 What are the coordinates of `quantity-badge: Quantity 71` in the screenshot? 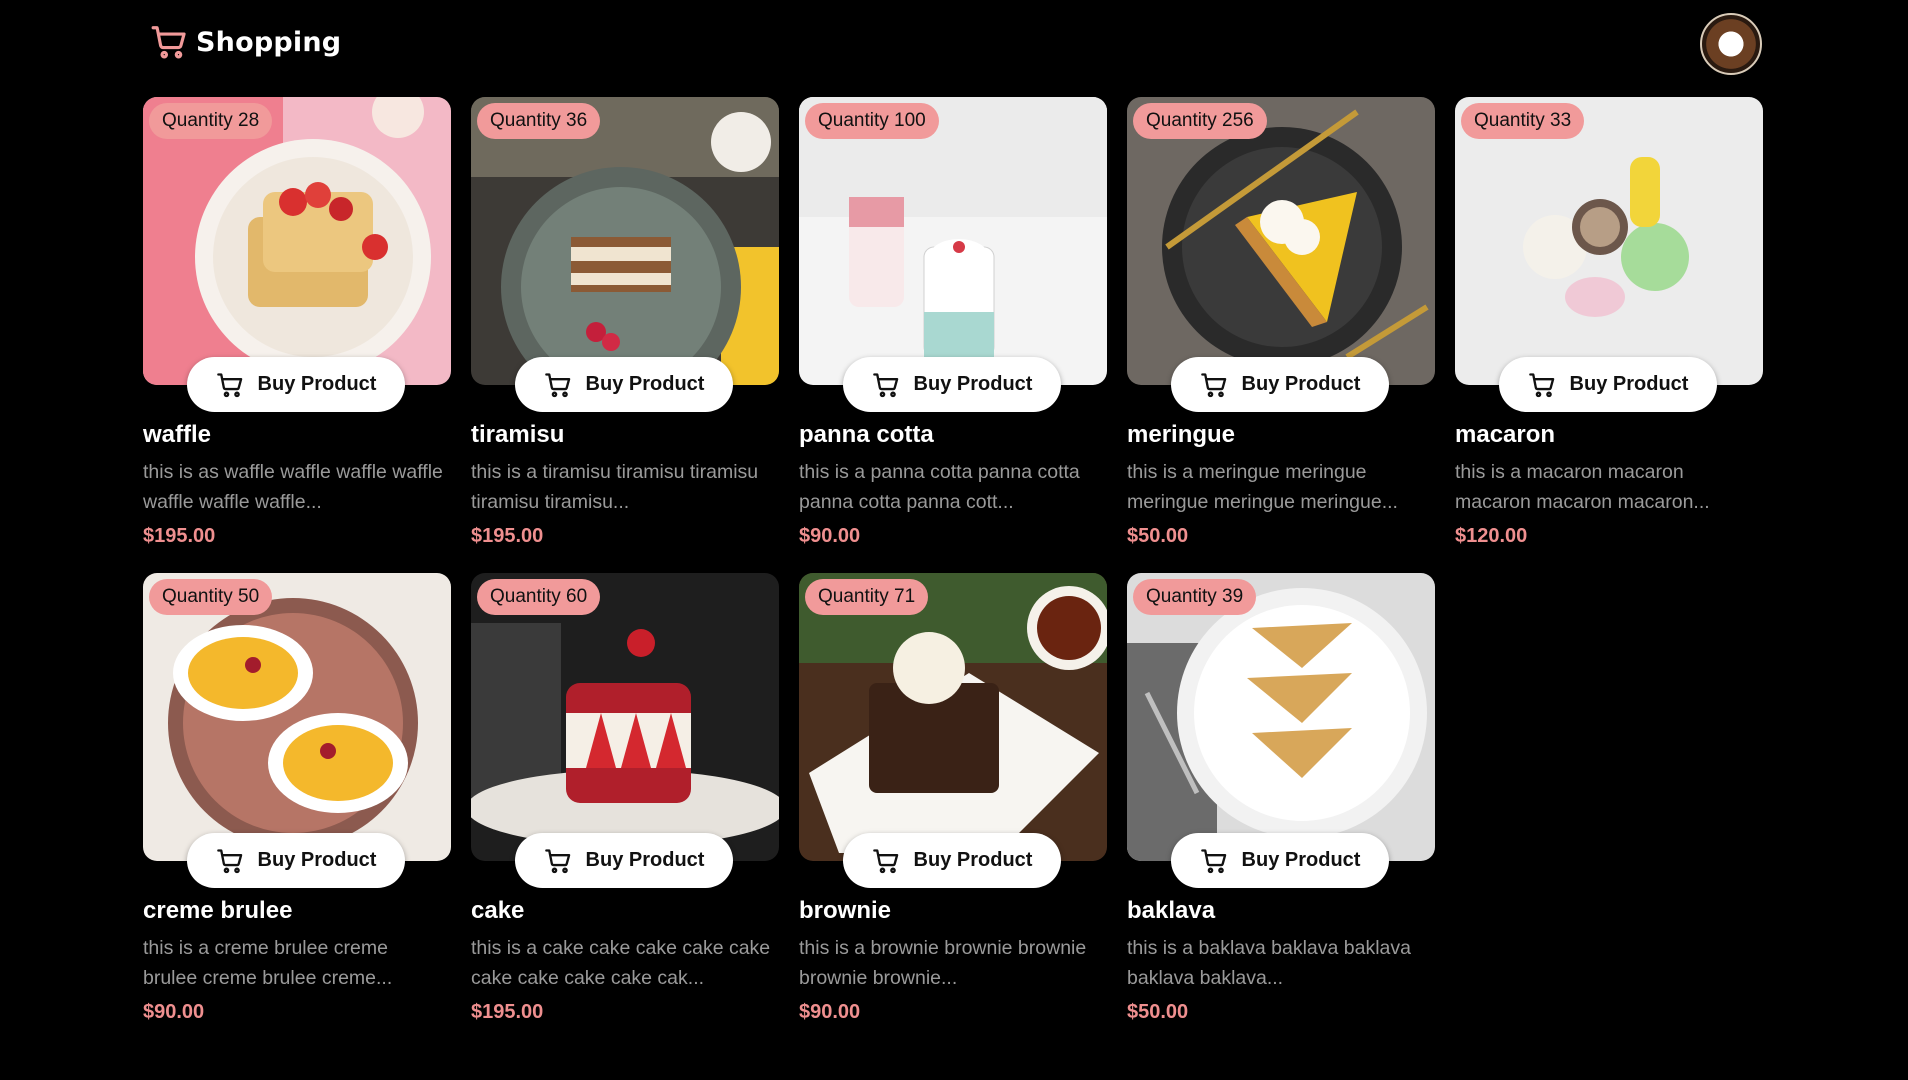 It's located at (867, 597).